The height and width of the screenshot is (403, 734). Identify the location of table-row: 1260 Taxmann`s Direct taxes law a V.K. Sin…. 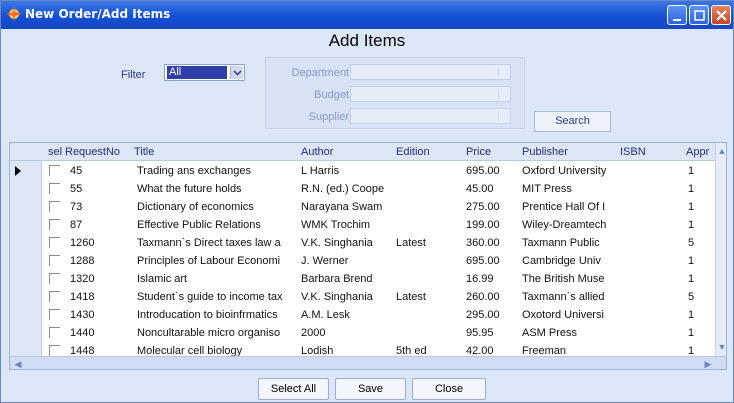
(368, 243).